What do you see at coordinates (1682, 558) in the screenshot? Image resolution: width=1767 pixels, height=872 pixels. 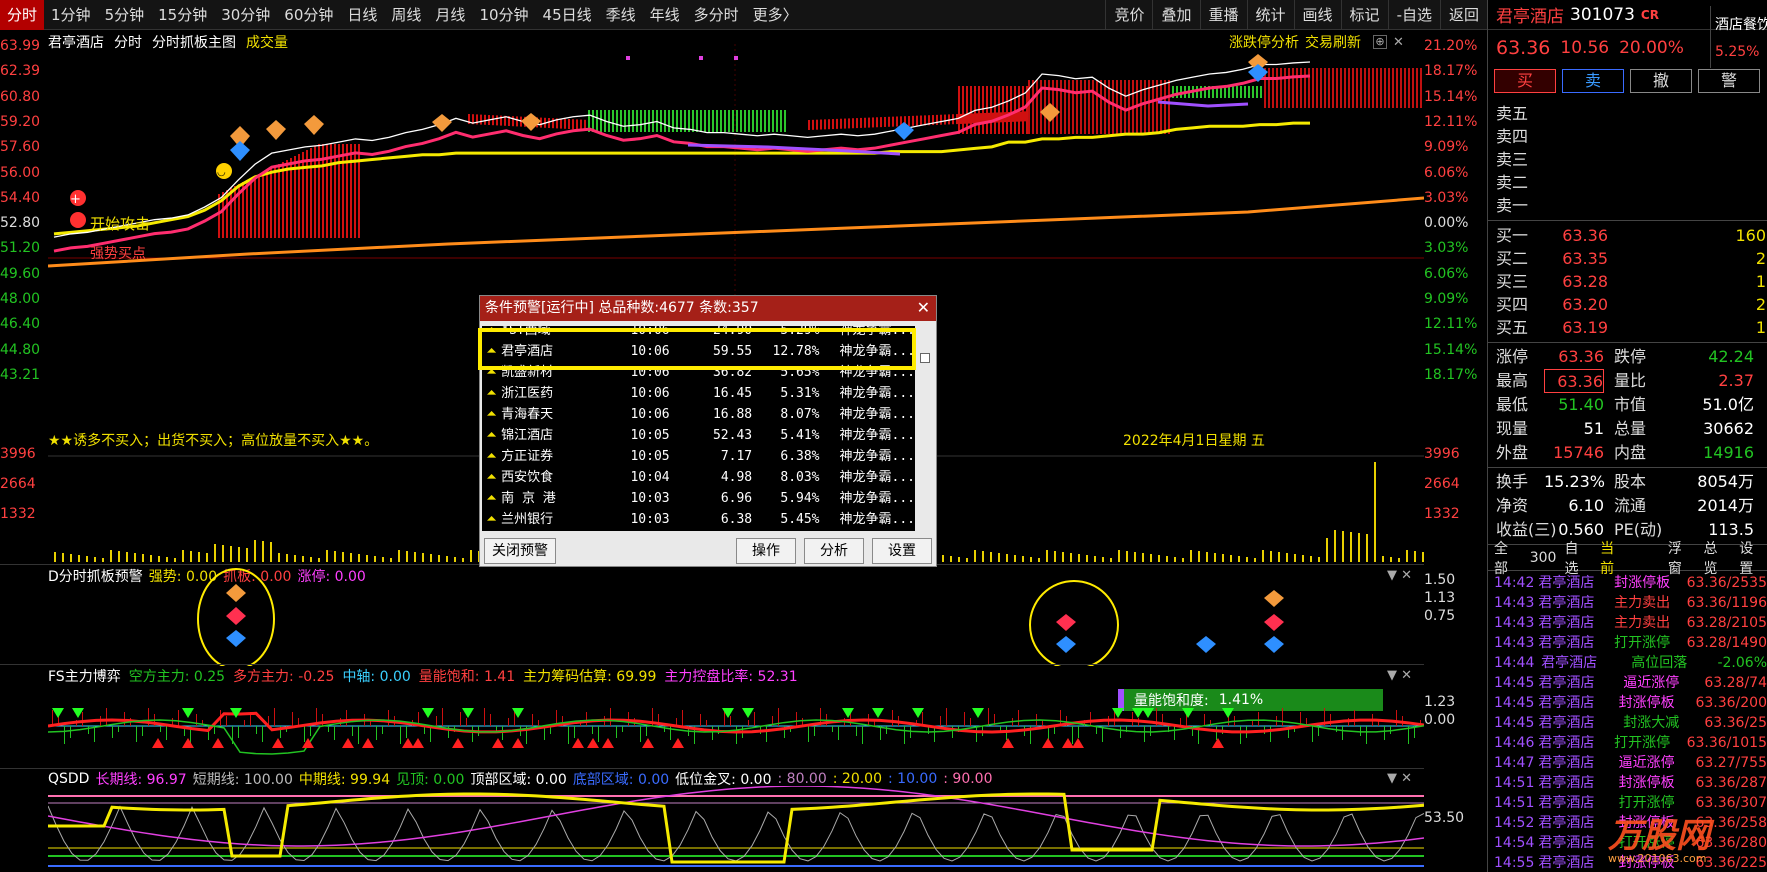 I see `trade-tab: 浮窗` at bounding box center [1682, 558].